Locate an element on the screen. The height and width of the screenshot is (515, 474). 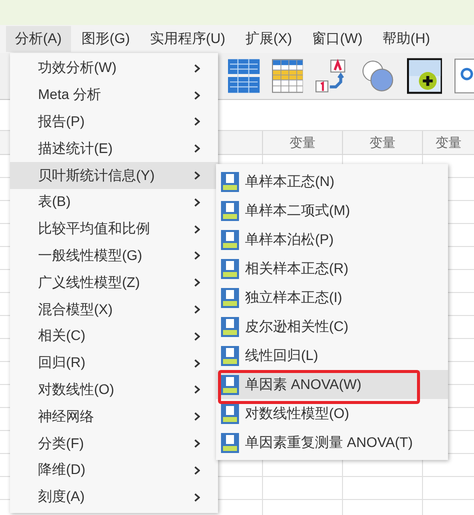
menu-bar-item: 图形(G) is located at coordinates (105, 39).